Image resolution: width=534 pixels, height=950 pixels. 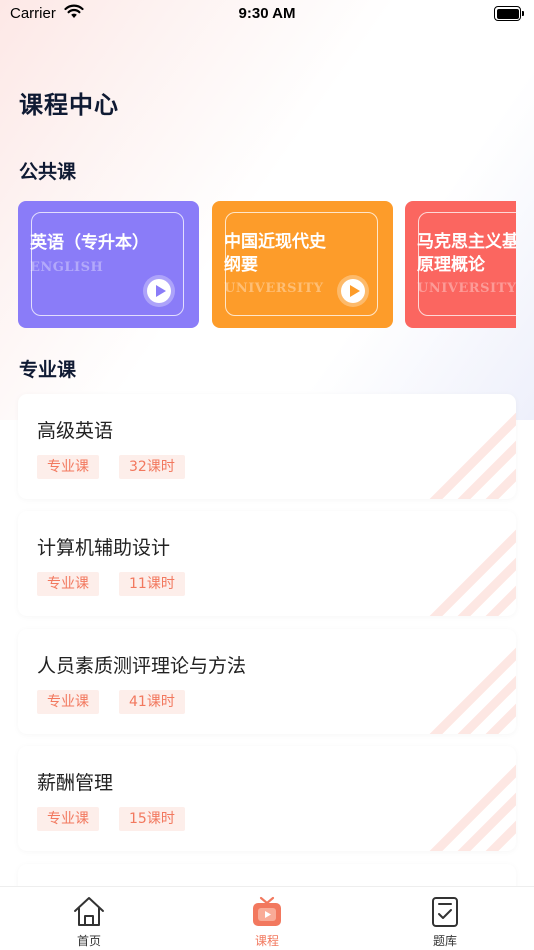 What do you see at coordinates (75, 431) in the screenshot?
I see `course-title: 高级英语` at bounding box center [75, 431].